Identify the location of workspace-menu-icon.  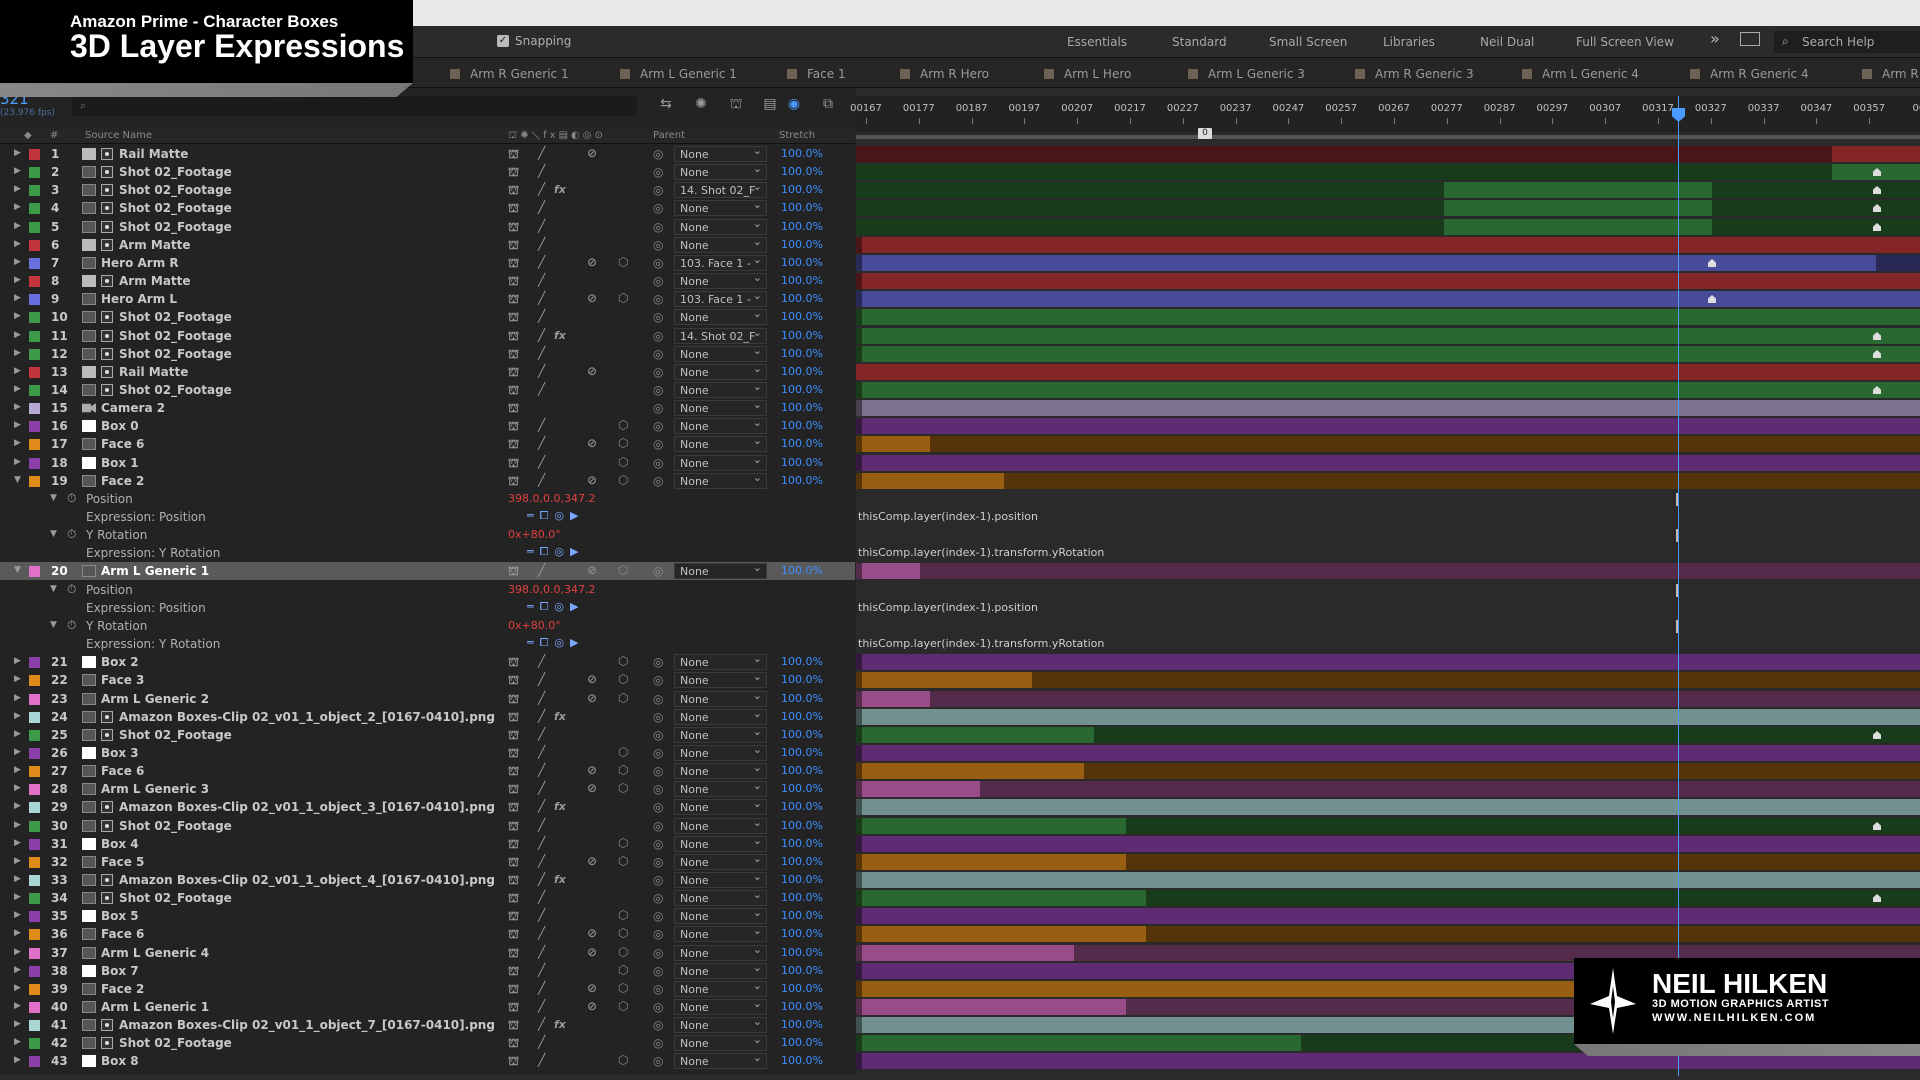
(1750, 39).